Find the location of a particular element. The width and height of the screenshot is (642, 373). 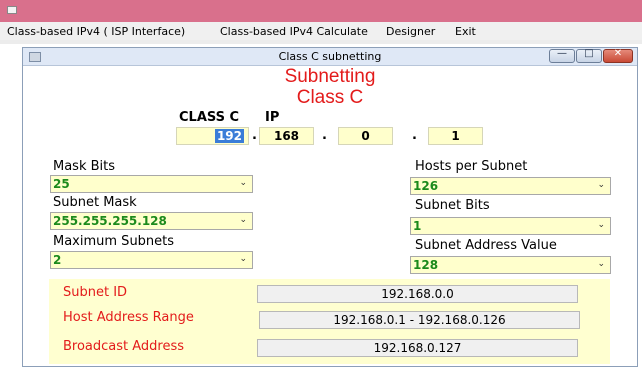

host-range-label: Host Address Range is located at coordinates (128, 317).